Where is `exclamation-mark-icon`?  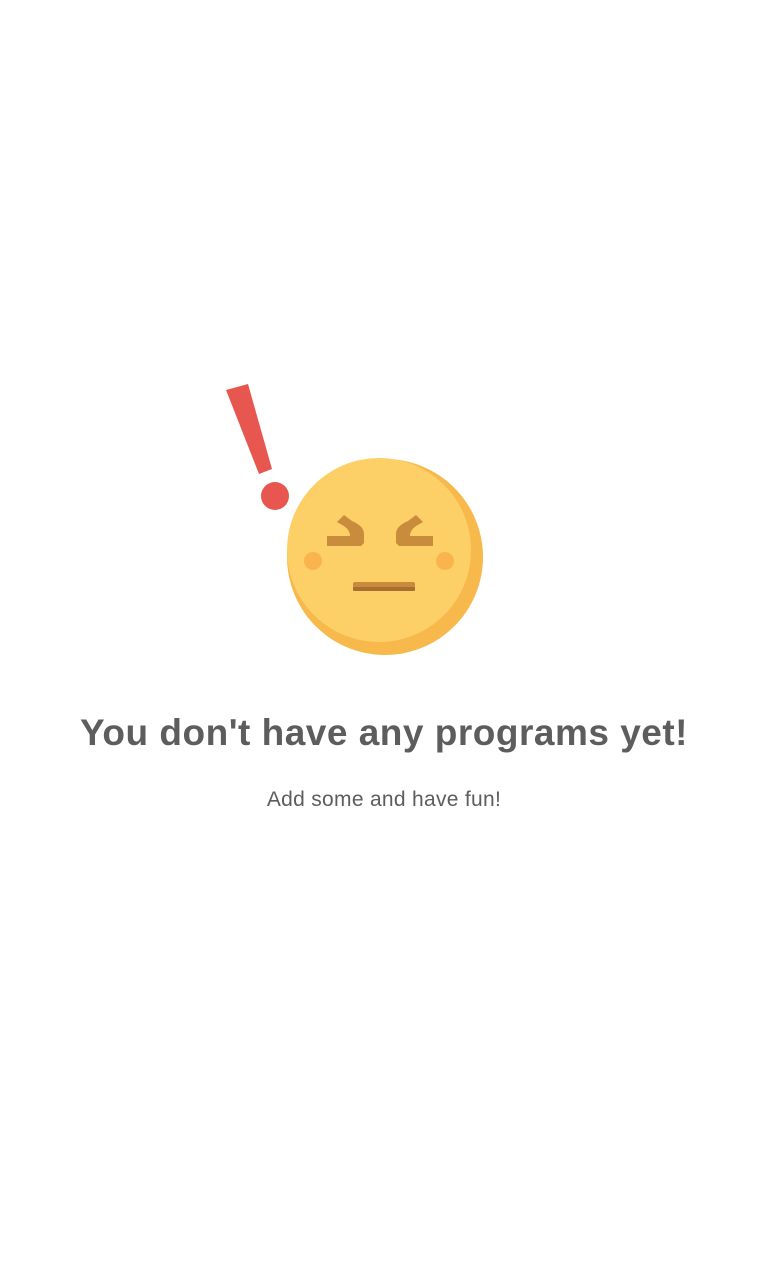 exclamation-mark-icon is located at coordinates (257, 447).